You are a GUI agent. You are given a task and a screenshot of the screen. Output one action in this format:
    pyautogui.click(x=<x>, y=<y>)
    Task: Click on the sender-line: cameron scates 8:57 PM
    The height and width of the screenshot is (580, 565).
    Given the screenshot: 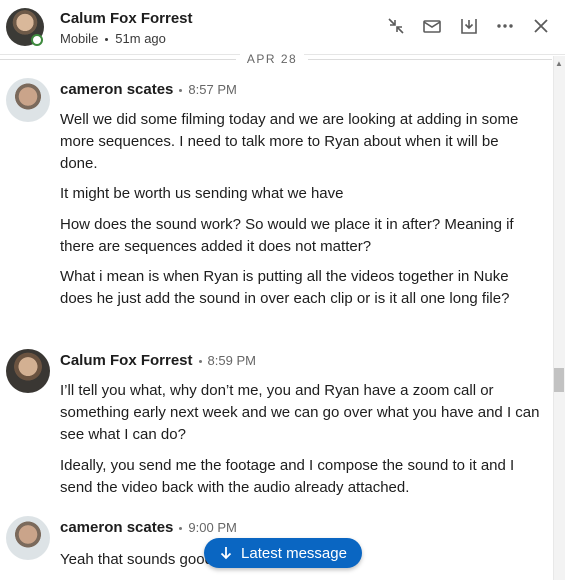 What is the action you would take?
    pyautogui.click(x=148, y=89)
    